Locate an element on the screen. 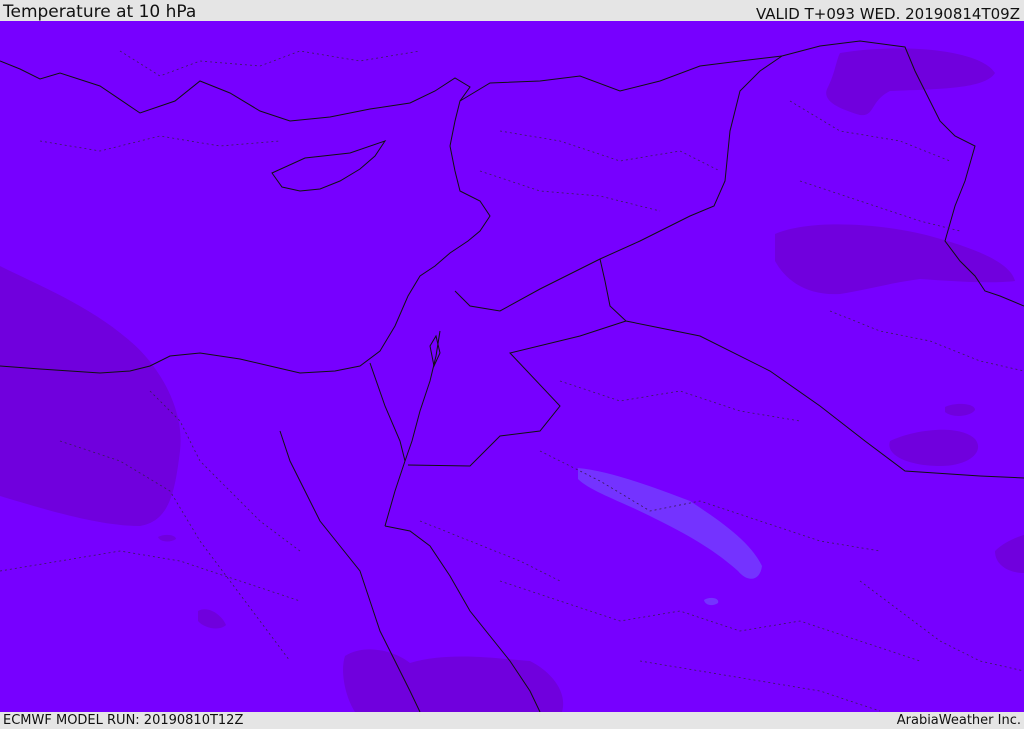  credit-label: ArabiaWeather Inc. is located at coordinates (958, 720).